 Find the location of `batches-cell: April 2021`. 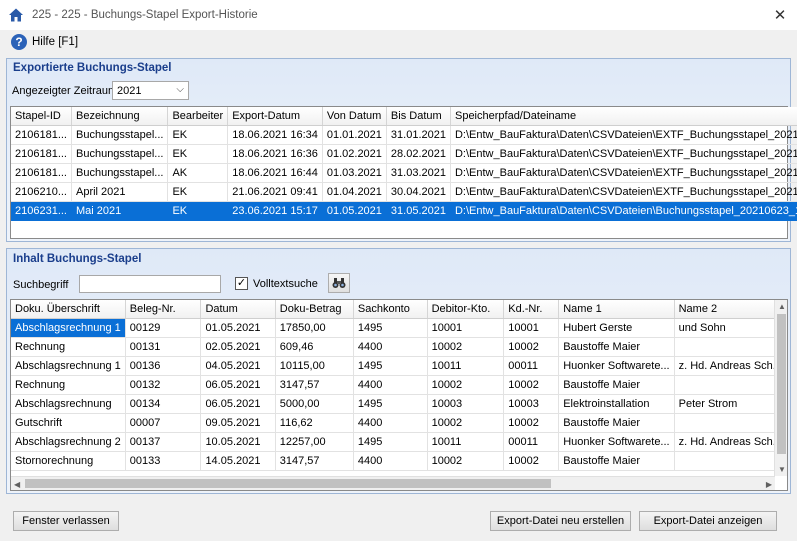

batches-cell: April 2021 is located at coordinates (120, 192).